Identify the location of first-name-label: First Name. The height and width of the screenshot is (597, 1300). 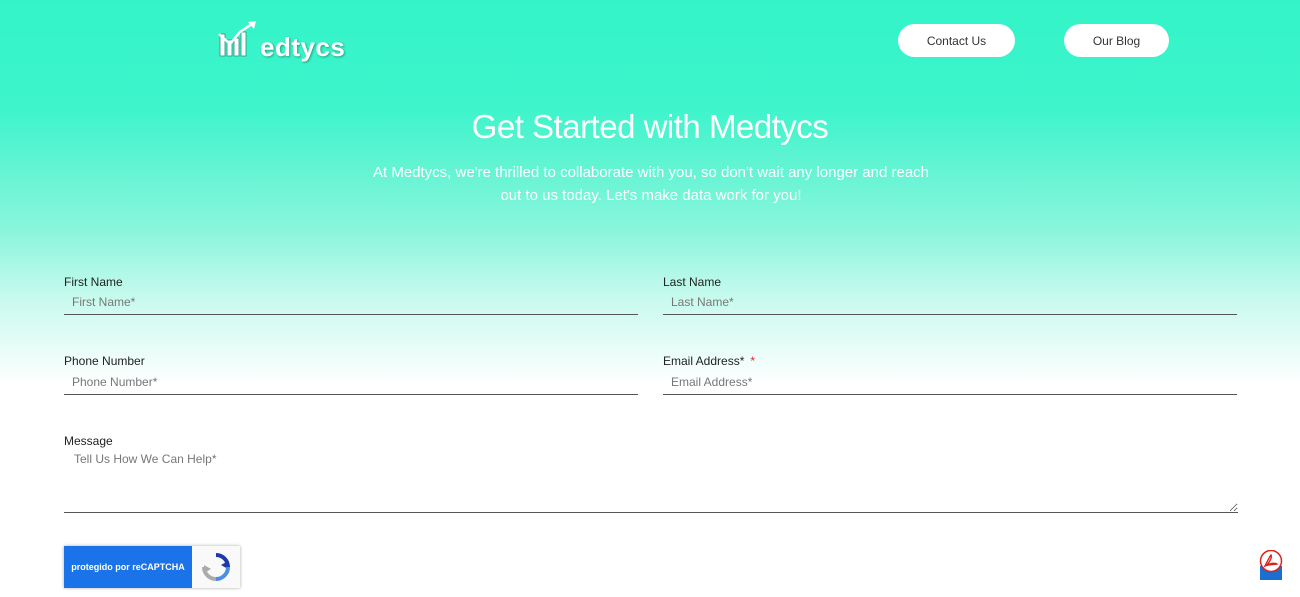
(93, 282).